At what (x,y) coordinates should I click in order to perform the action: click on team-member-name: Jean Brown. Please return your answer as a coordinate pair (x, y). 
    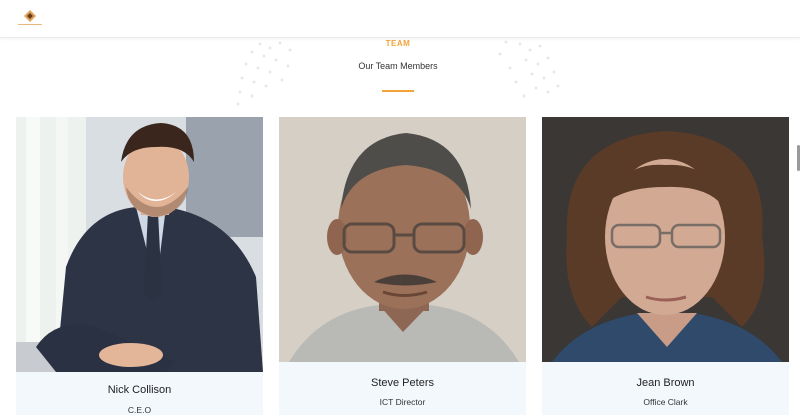
    Looking at the image, I should click on (665, 383).